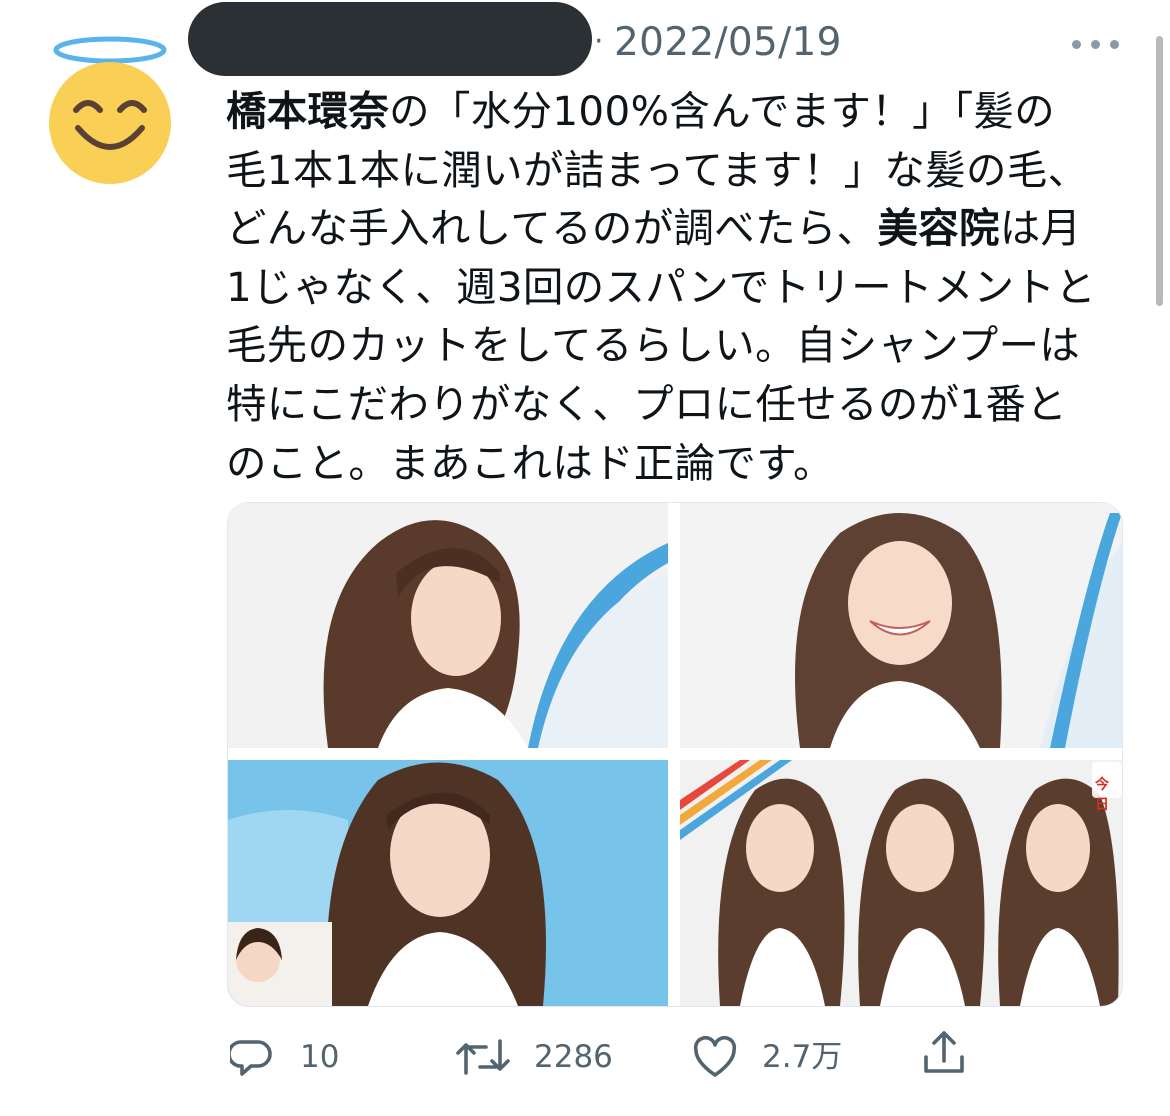 Image resolution: width=1170 pixels, height=1116 pixels. I want to click on reply-icon, so click(251, 1058).